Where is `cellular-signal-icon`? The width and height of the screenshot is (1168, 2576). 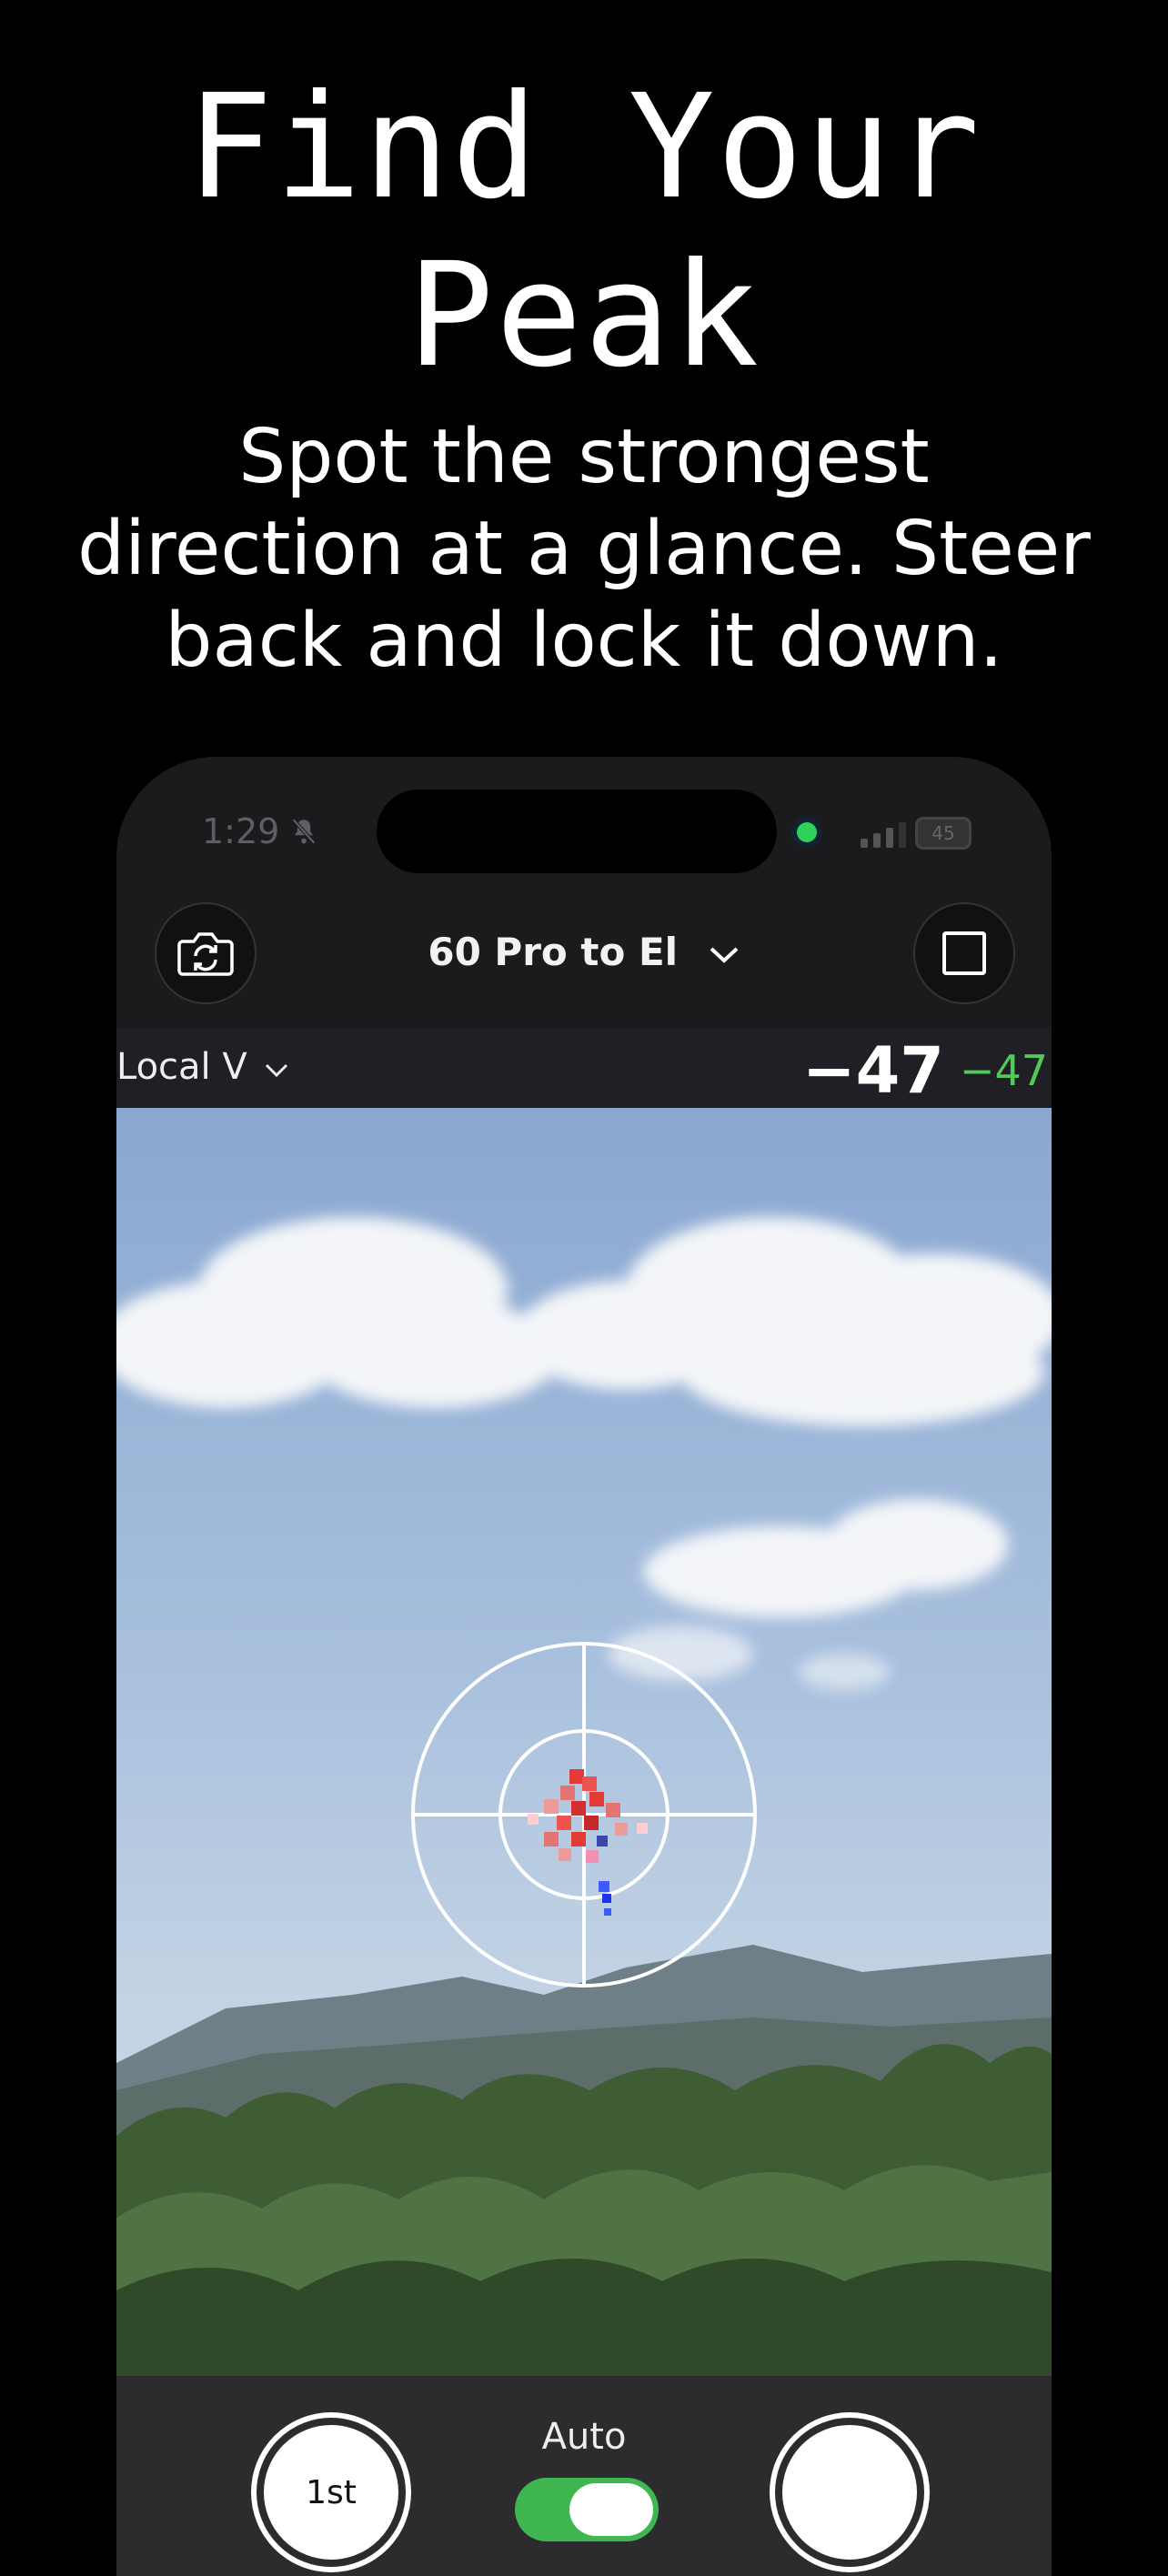 cellular-signal-icon is located at coordinates (884, 835).